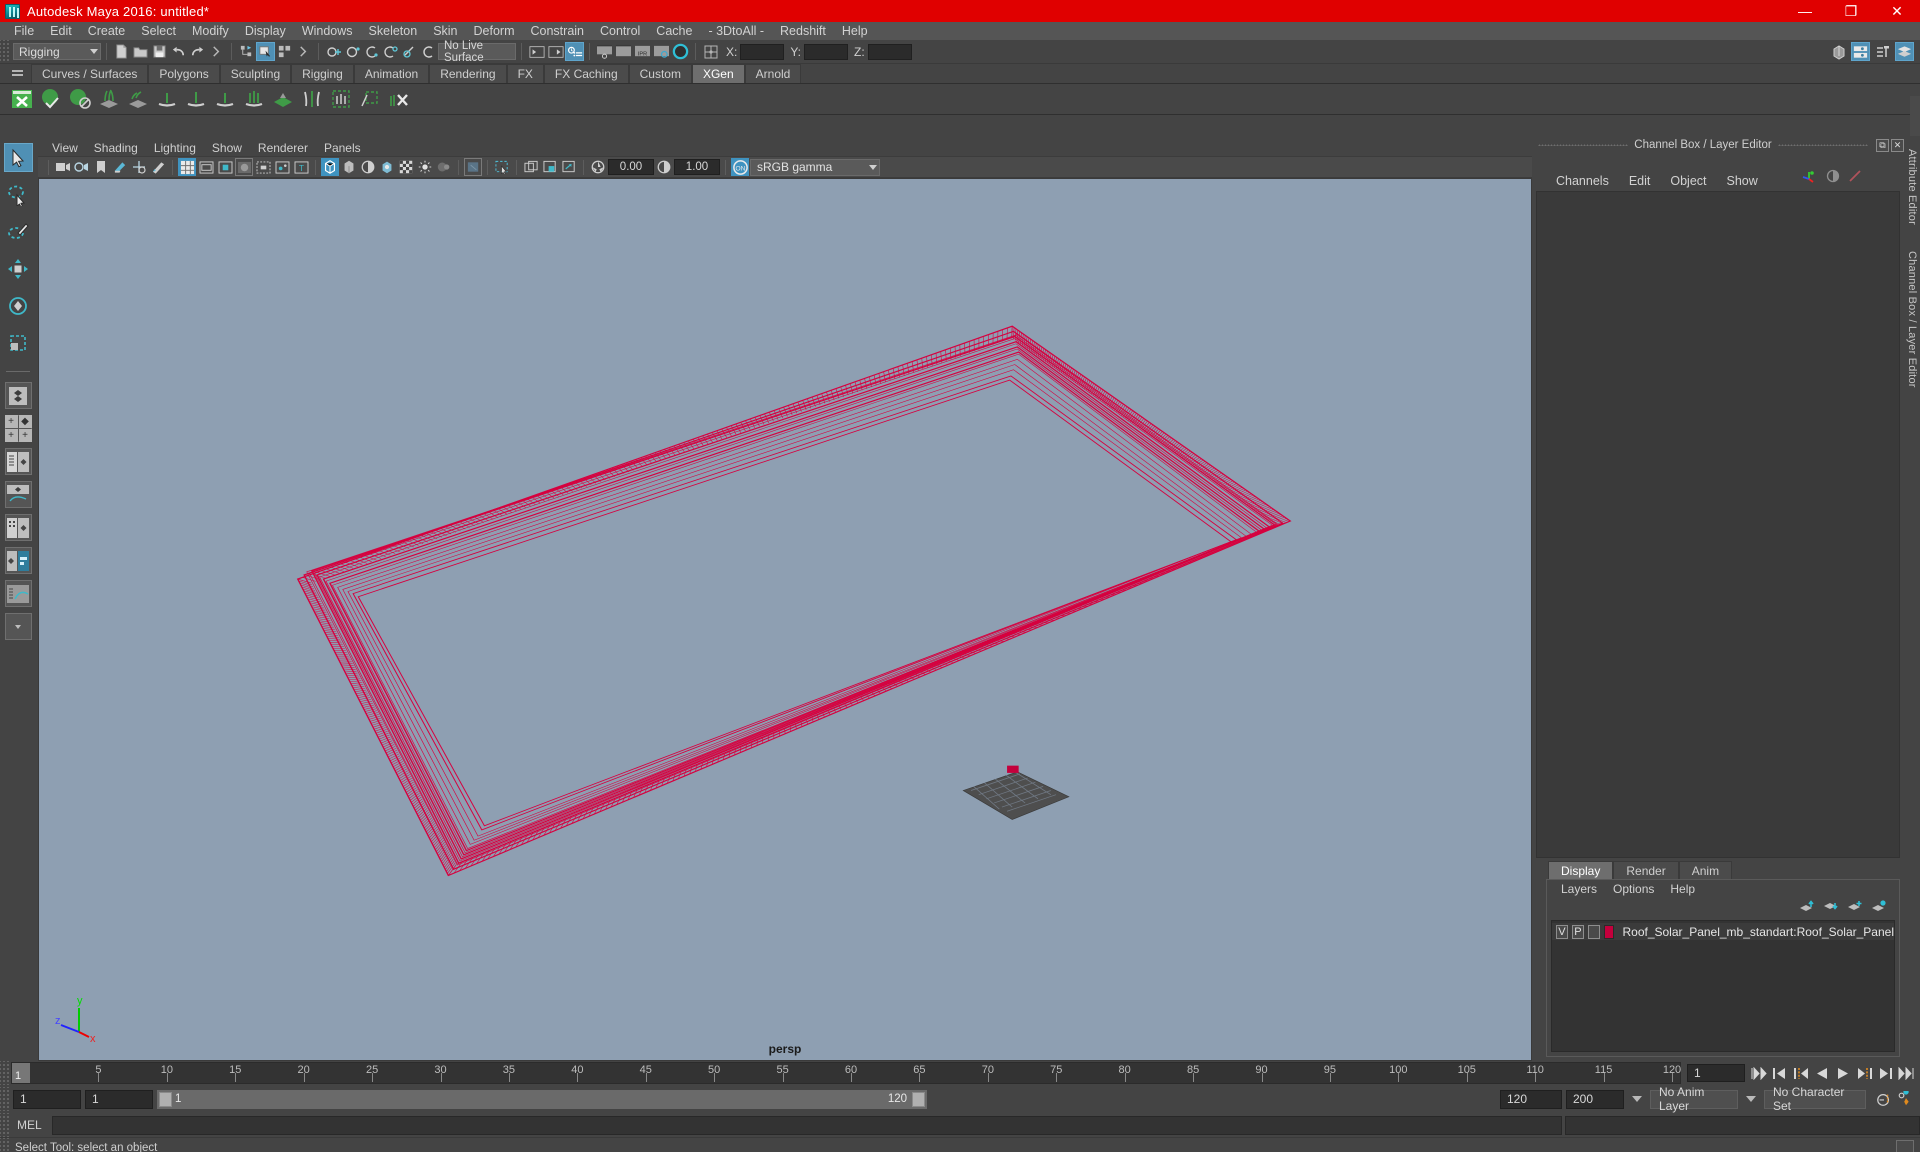 Image resolution: width=1920 pixels, height=1152 pixels. What do you see at coordinates (409, 51) in the screenshot?
I see `snap-to-view-plane-icon` at bounding box center [409, 51].